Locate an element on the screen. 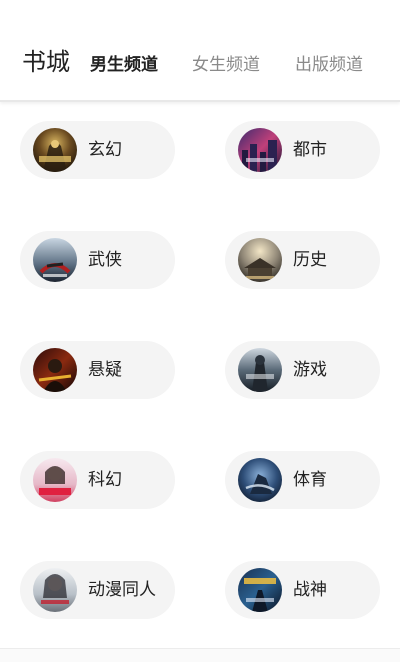 This screenshot has height=662, width=400. category-item-sports: 体育 is located at coordinates (302, 480).